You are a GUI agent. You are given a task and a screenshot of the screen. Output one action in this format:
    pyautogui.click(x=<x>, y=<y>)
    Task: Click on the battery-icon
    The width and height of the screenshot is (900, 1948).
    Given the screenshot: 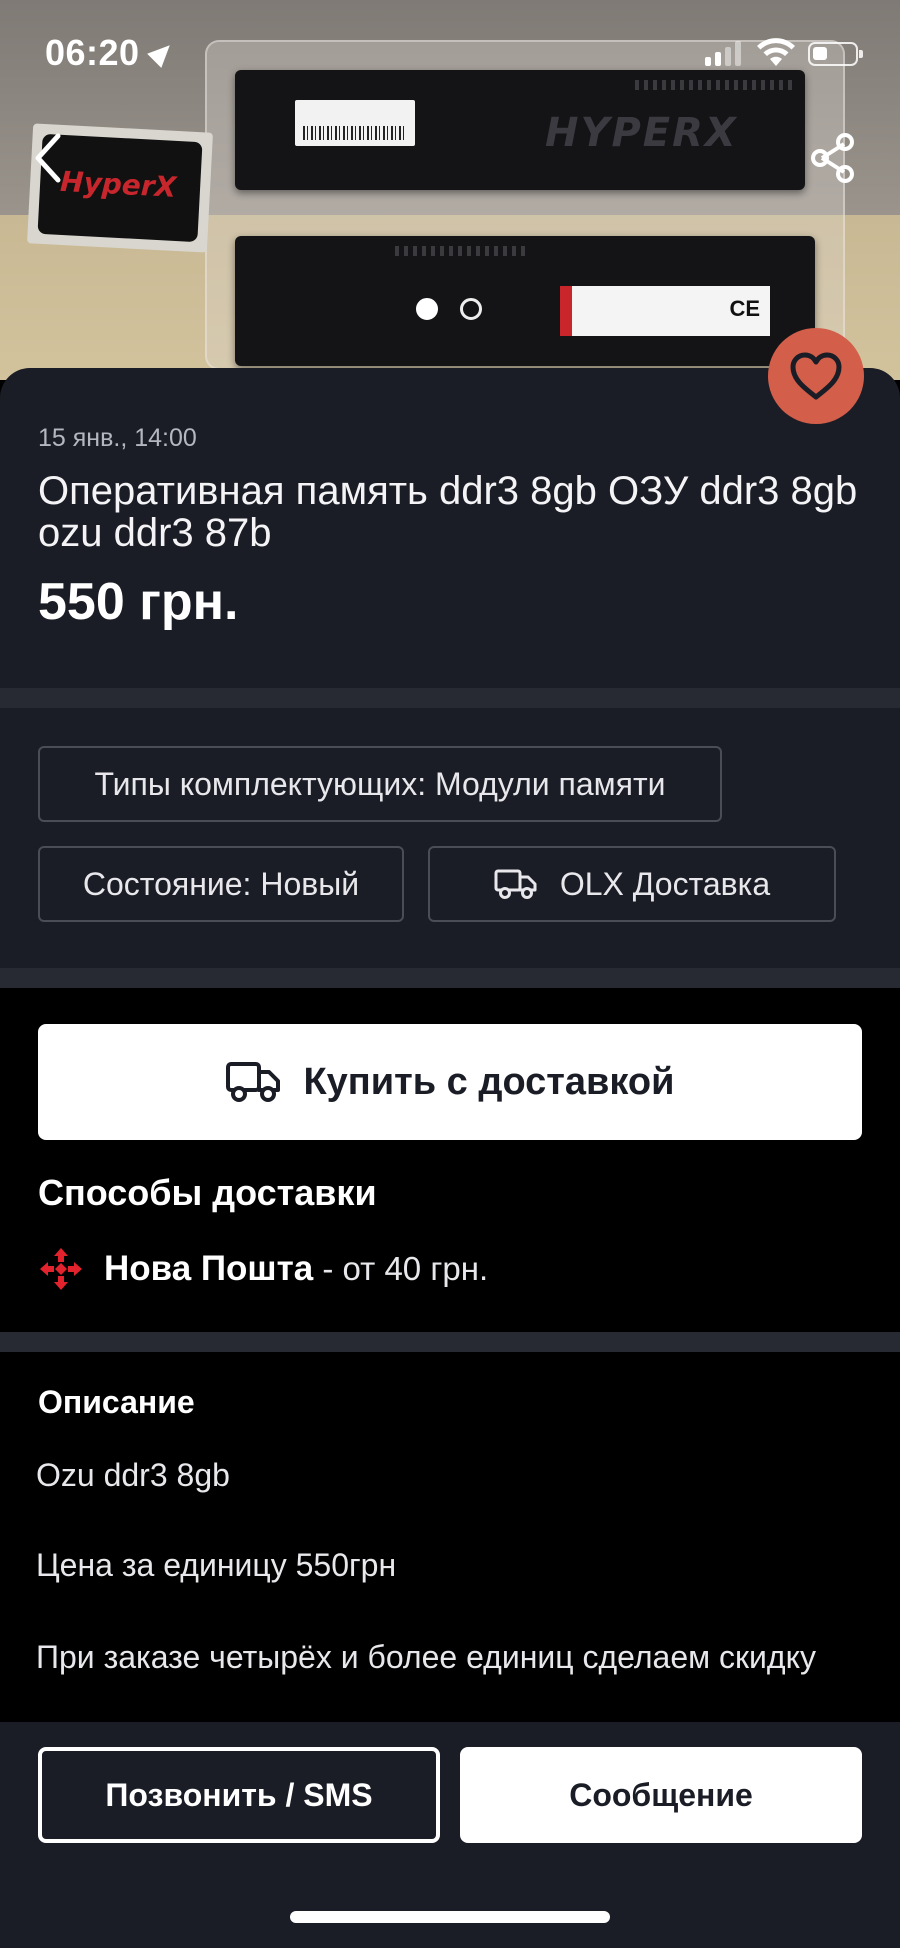 What is the action you would take?
    pyautogui.click(x=835, y=54)
    